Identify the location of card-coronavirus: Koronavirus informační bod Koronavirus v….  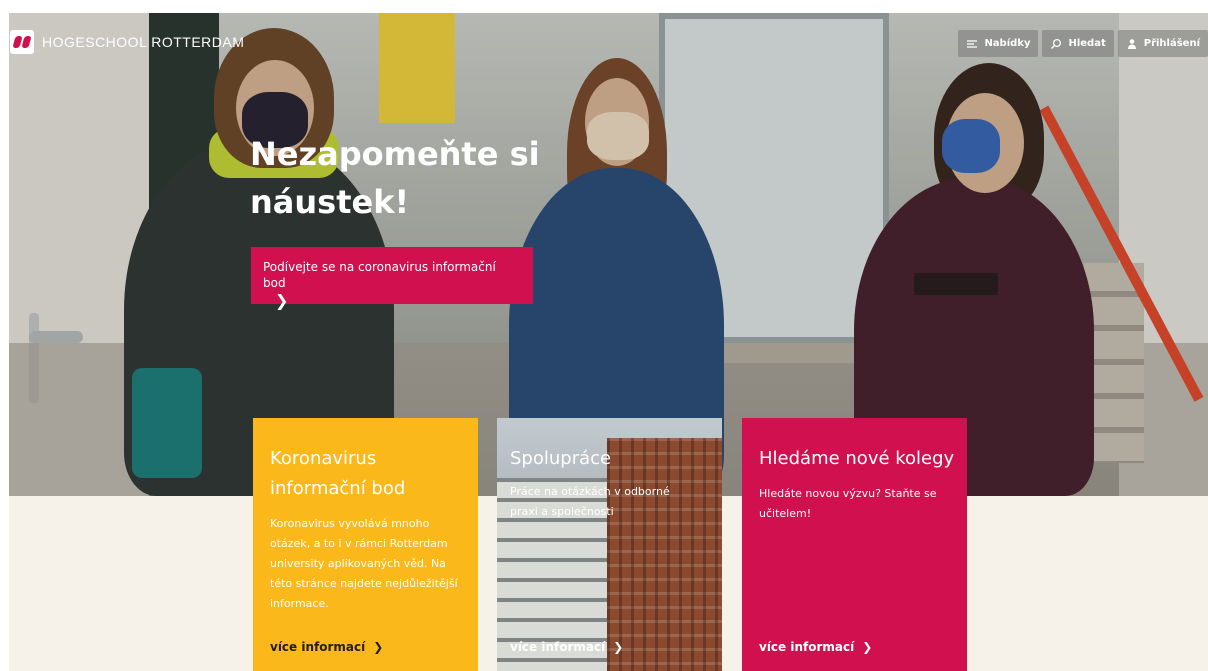
(365, 544).